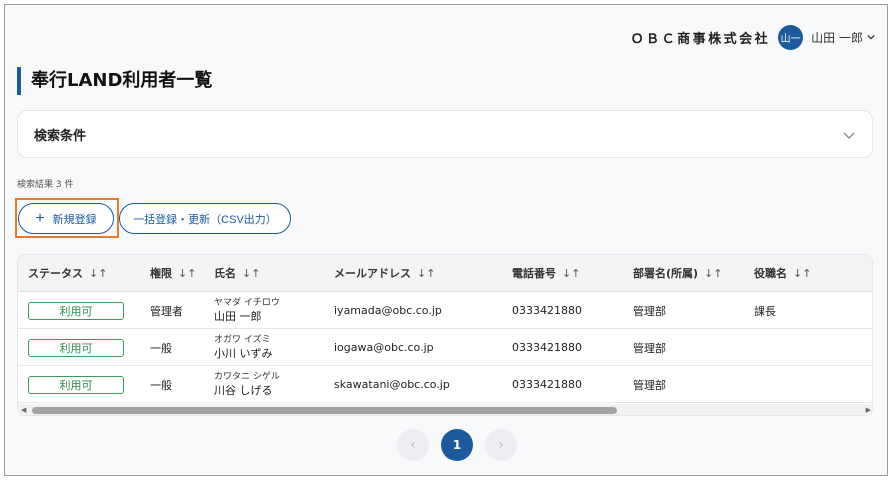 The width and height of the screenshot is (892, 480). Describe the element at coordinates (413, 445) in the screenshot. I see `prev-page-button: ‹` at that location.